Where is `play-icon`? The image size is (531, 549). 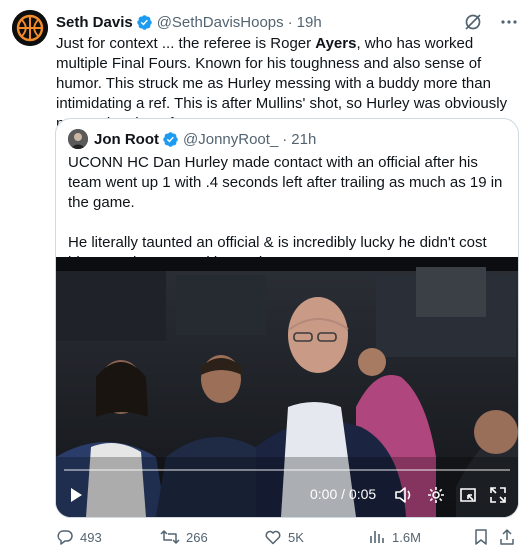 play-icon is located at coordinates (76, 495).